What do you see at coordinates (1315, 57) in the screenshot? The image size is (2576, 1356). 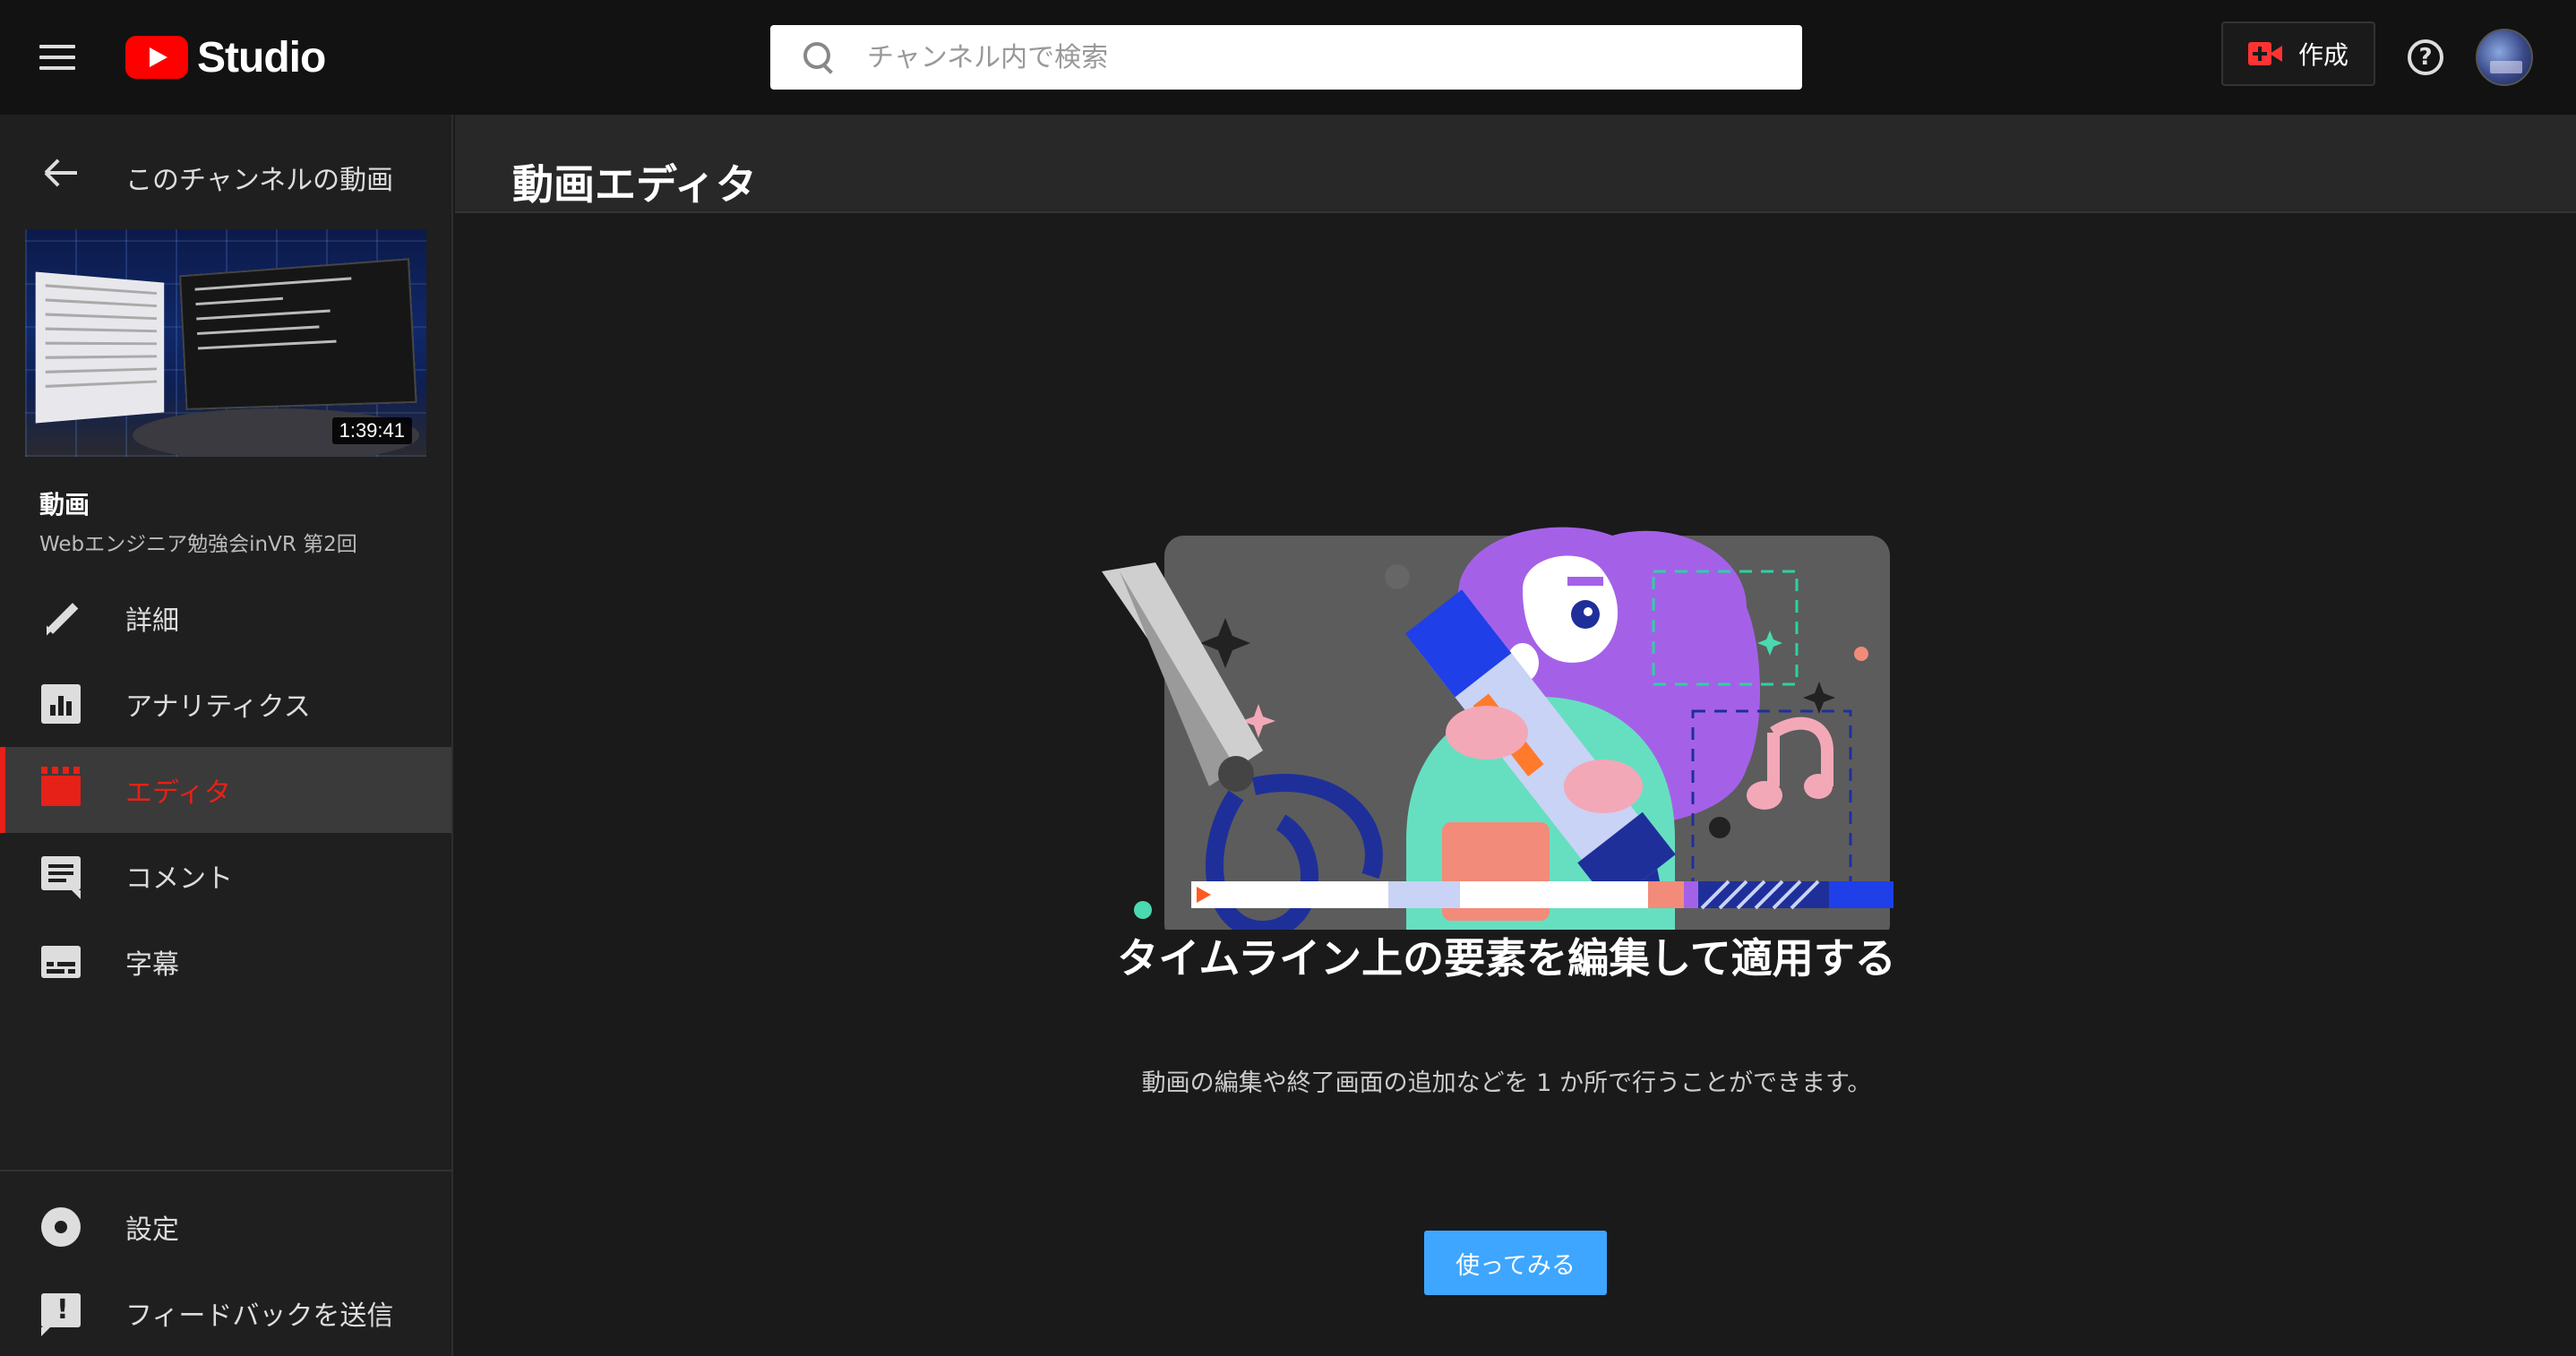 I see `search-input` at bounding box center [1315, 57].